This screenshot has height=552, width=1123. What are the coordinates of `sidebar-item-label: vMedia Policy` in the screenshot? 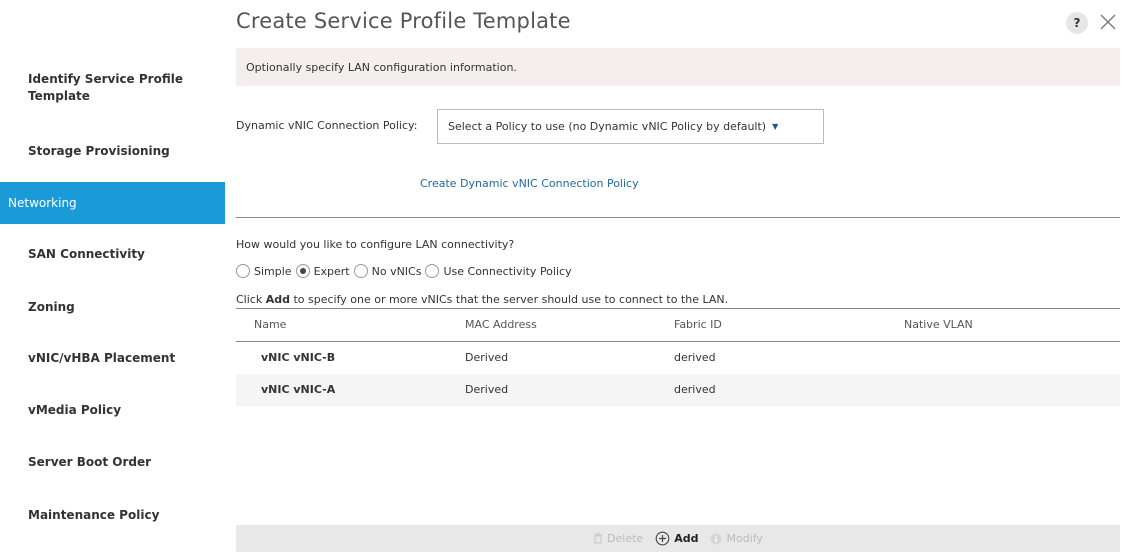 It's located at (75, 410).